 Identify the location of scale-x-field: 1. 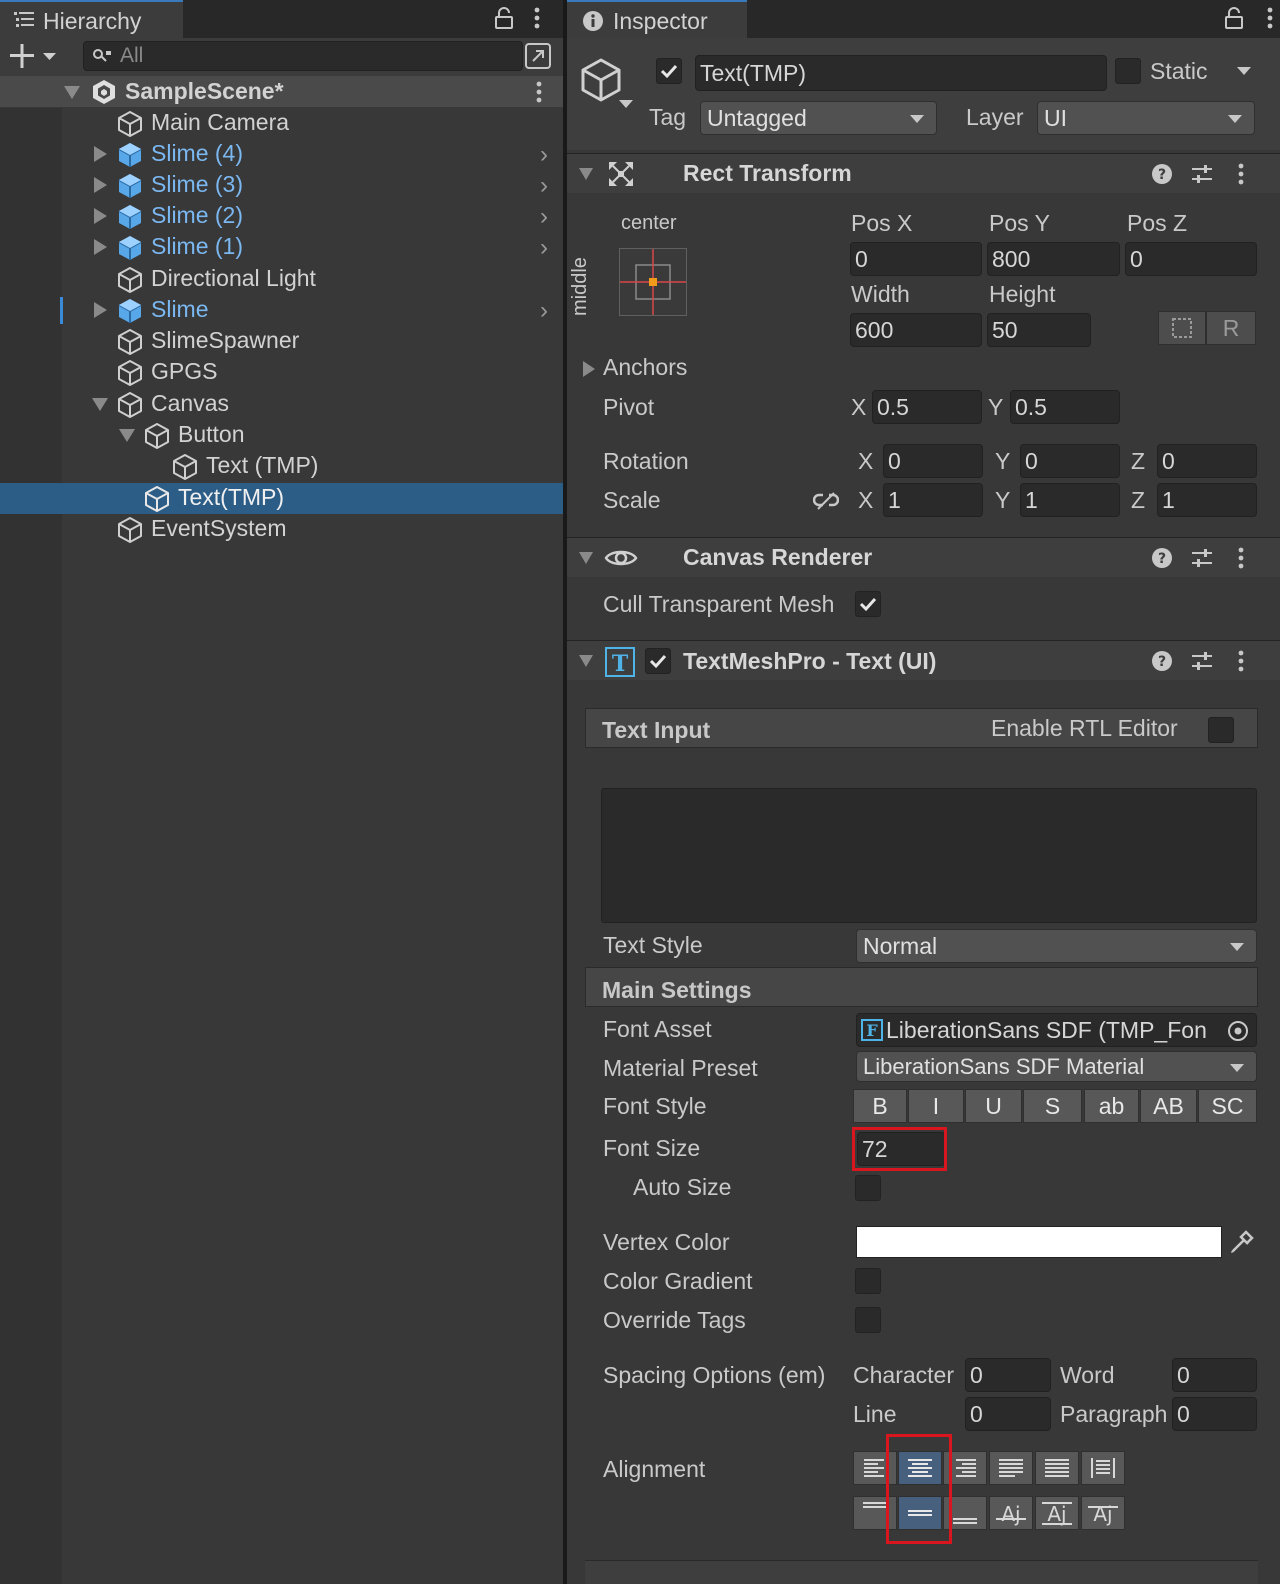
(933, 500).